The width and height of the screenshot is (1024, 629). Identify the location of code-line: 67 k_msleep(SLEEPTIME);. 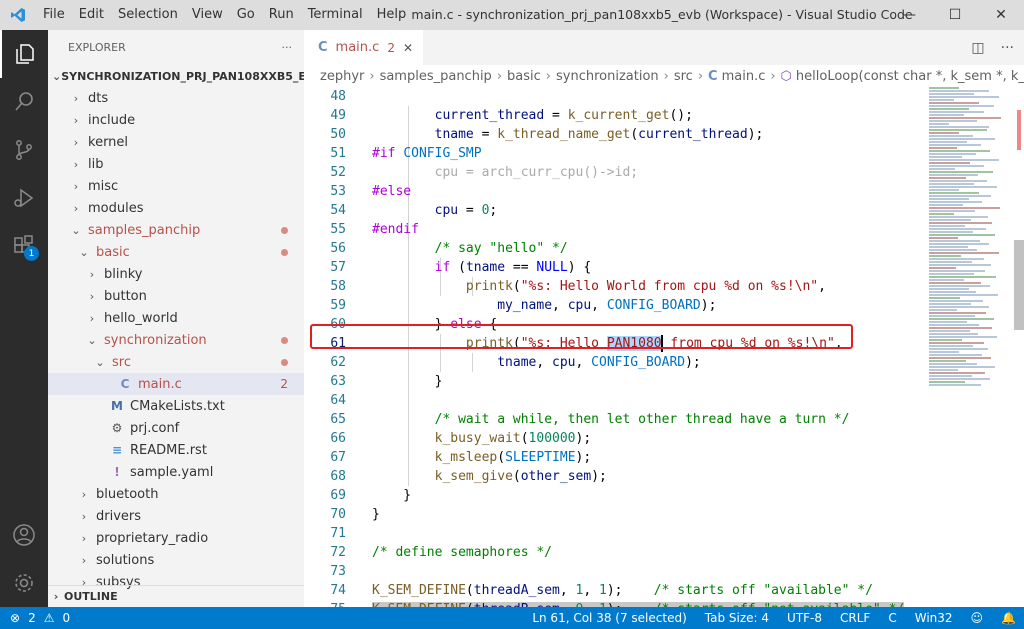
(461, 457).